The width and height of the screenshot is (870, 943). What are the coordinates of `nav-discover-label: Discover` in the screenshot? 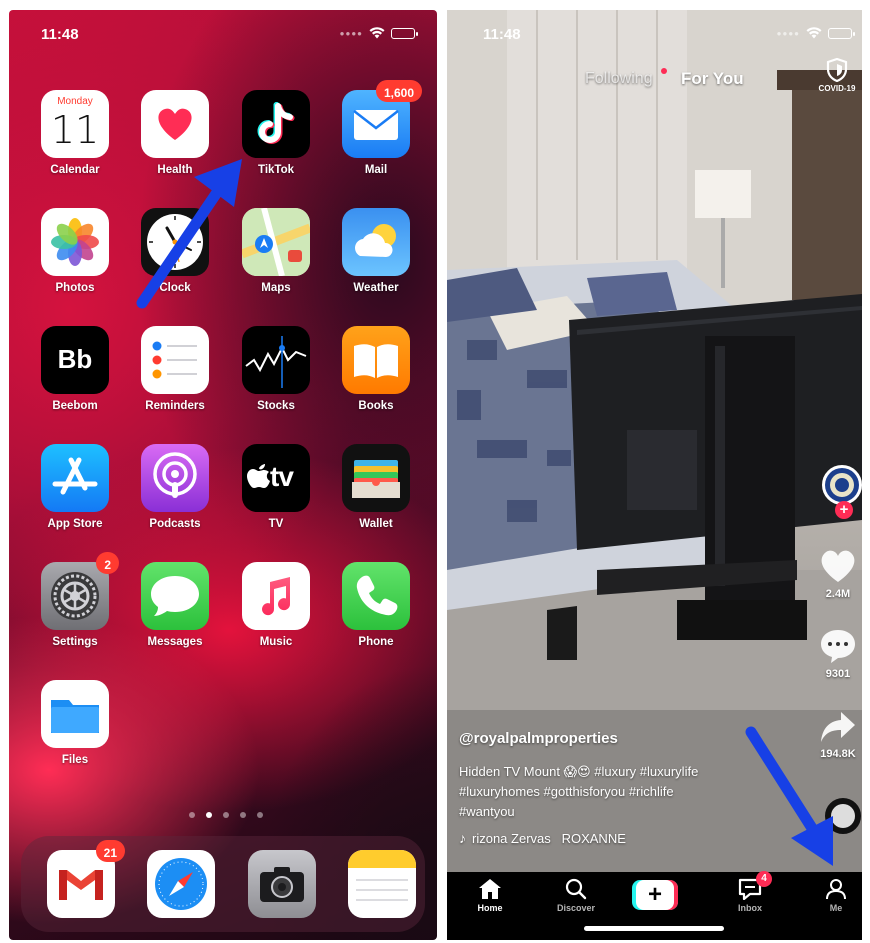 It's located at (576, 908).